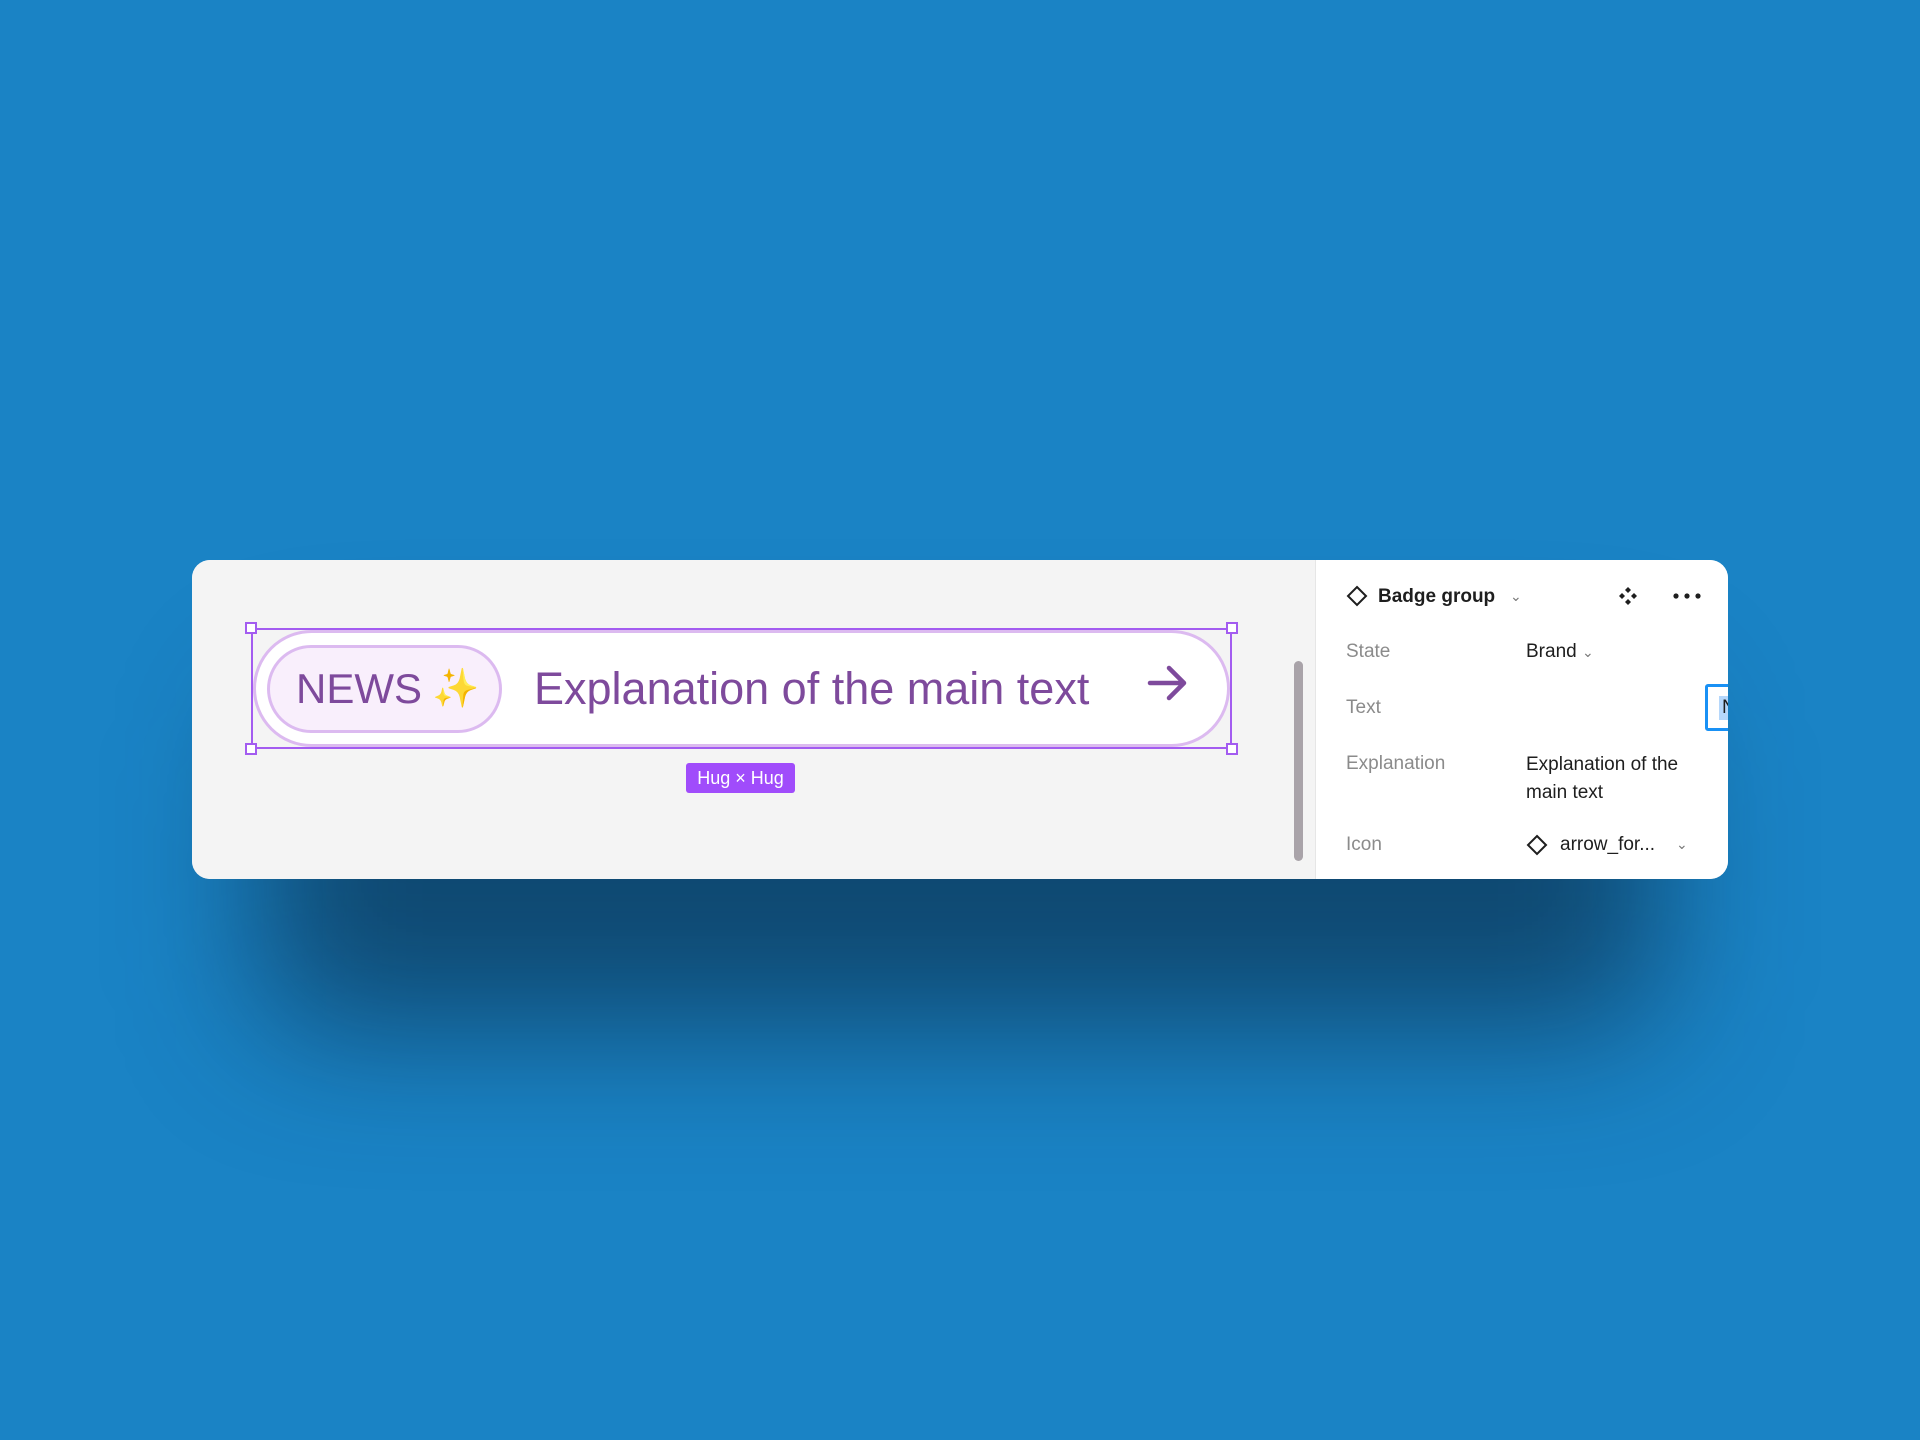 Image resolution: width=1920 pixels, height=1440 pixels. I want to click on instance-swap-icon, so click(1537, 845).